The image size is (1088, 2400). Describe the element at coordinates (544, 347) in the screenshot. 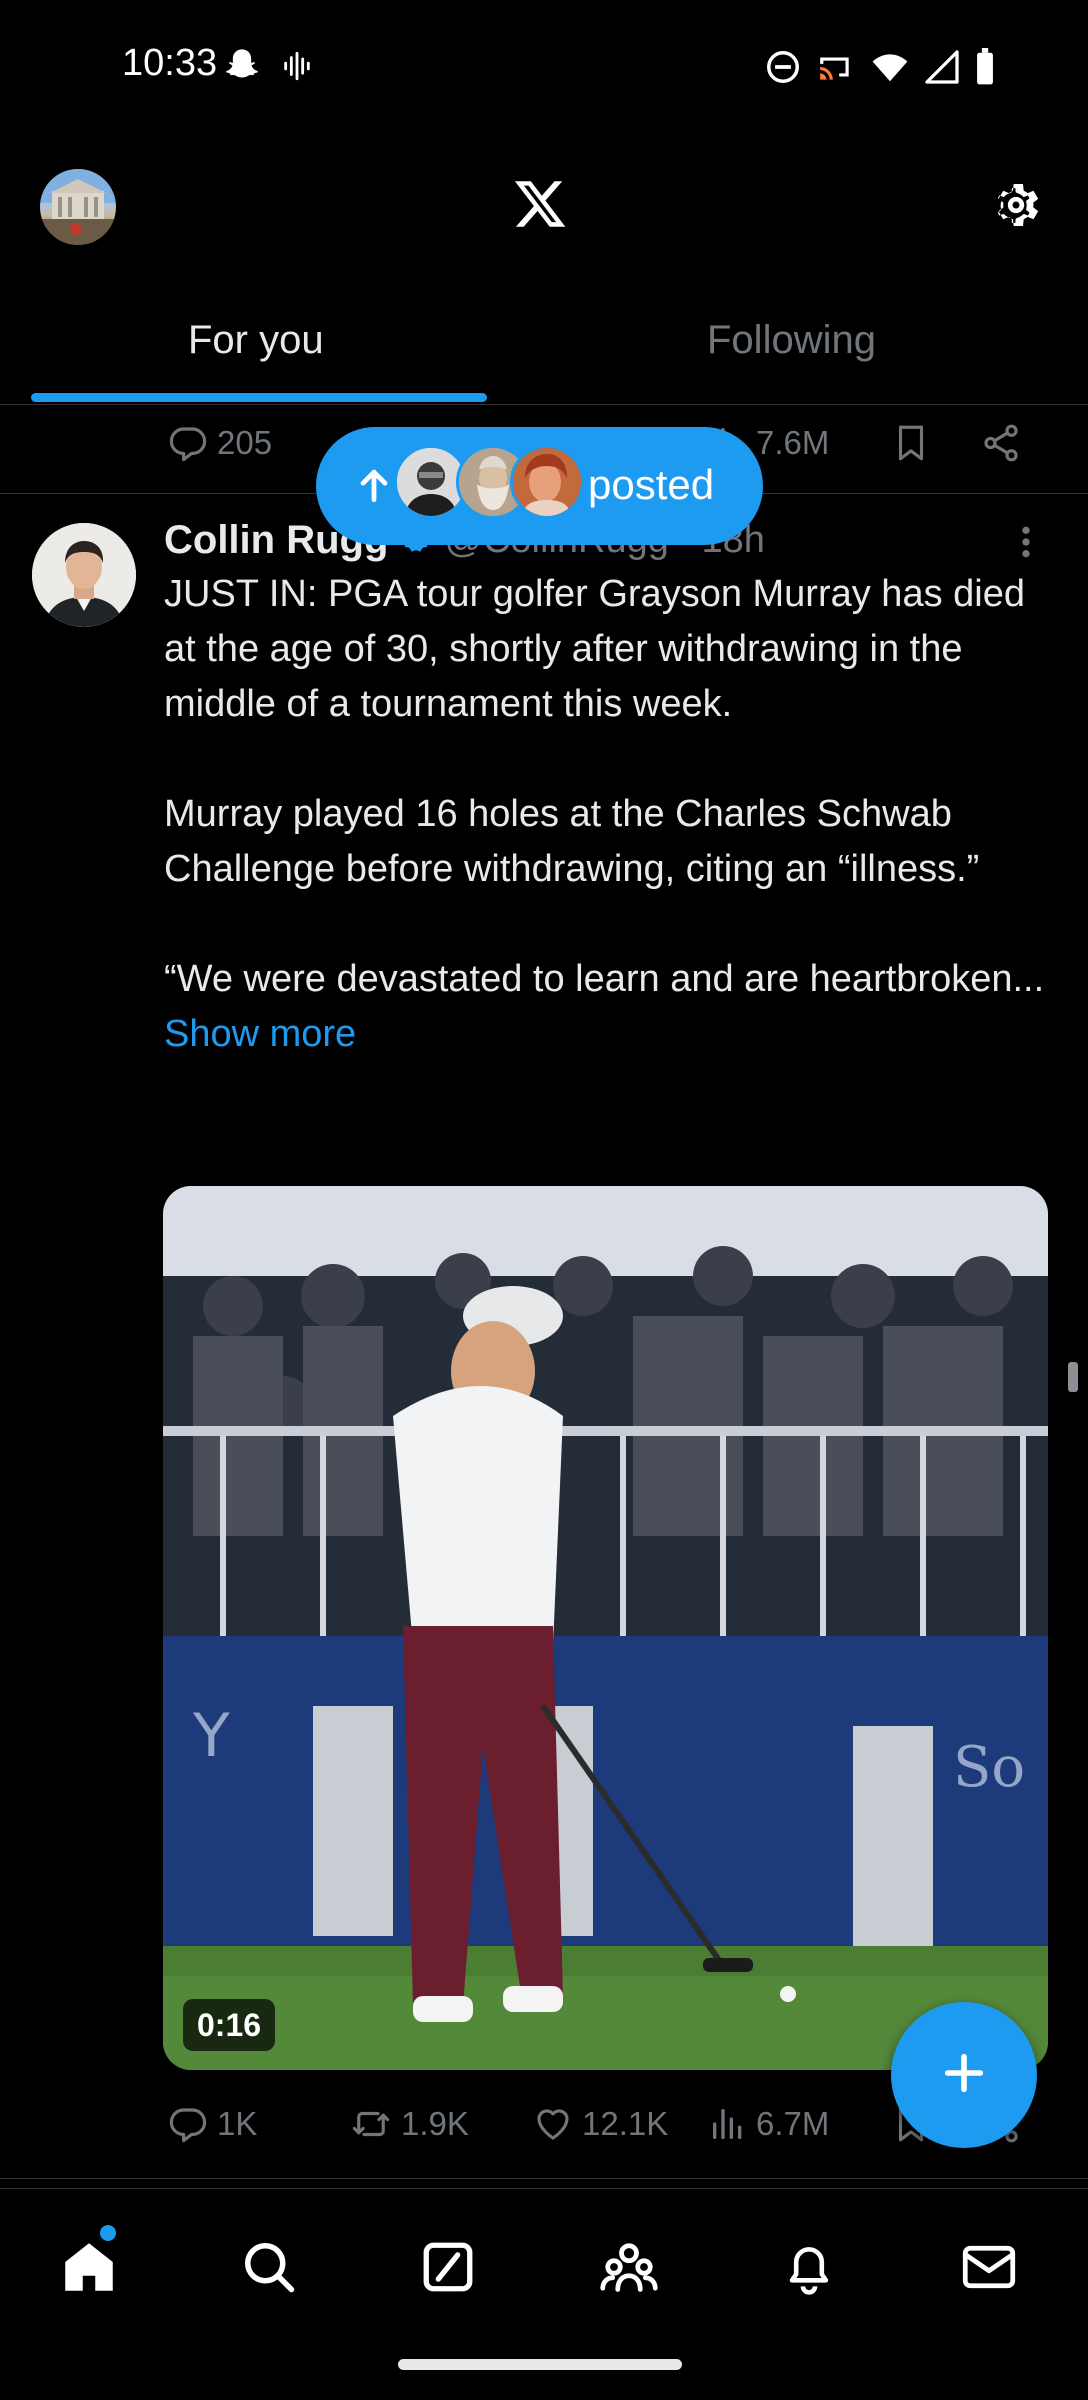

I see `timeline-tabs: For you Following` at that location.